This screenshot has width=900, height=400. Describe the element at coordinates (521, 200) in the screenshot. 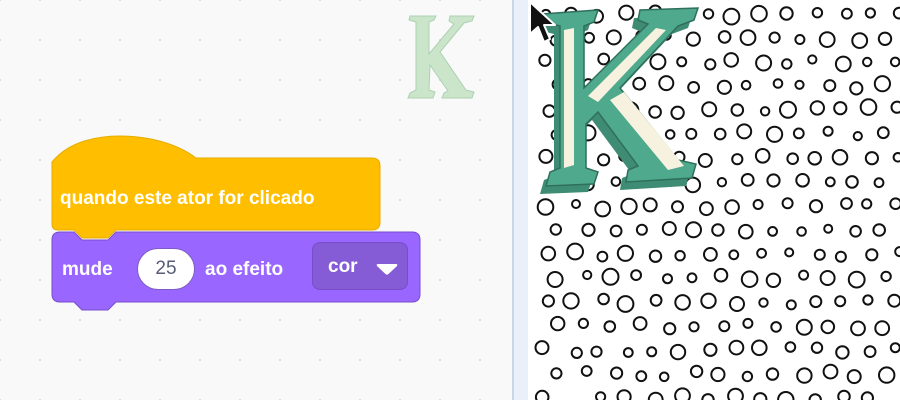

I see `pane-gutter` at that location.